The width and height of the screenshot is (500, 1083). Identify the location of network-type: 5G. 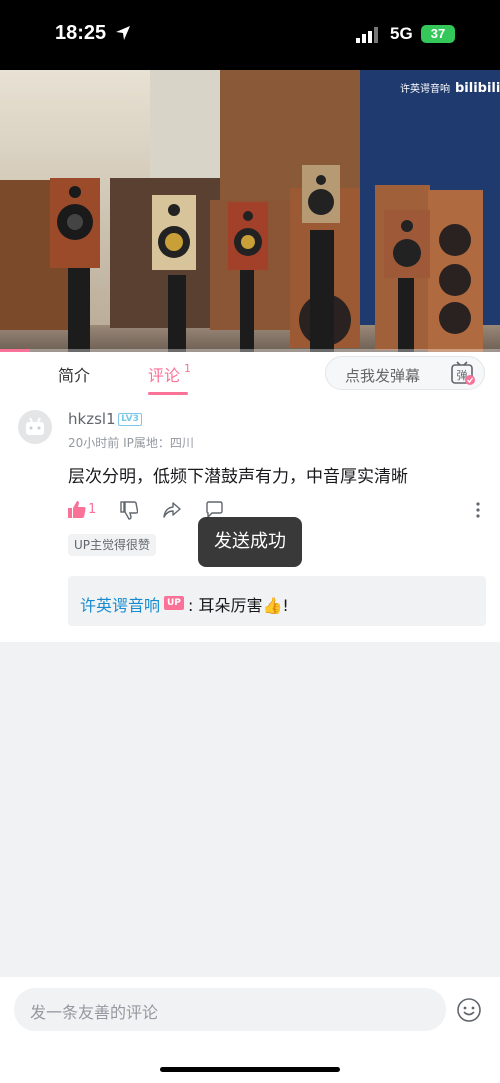
(401, 33).